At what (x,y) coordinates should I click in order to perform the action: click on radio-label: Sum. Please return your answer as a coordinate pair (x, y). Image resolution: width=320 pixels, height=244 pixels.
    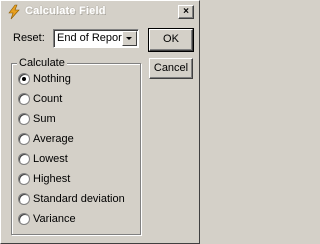
    Looking at the image, I should click on (44, 119).